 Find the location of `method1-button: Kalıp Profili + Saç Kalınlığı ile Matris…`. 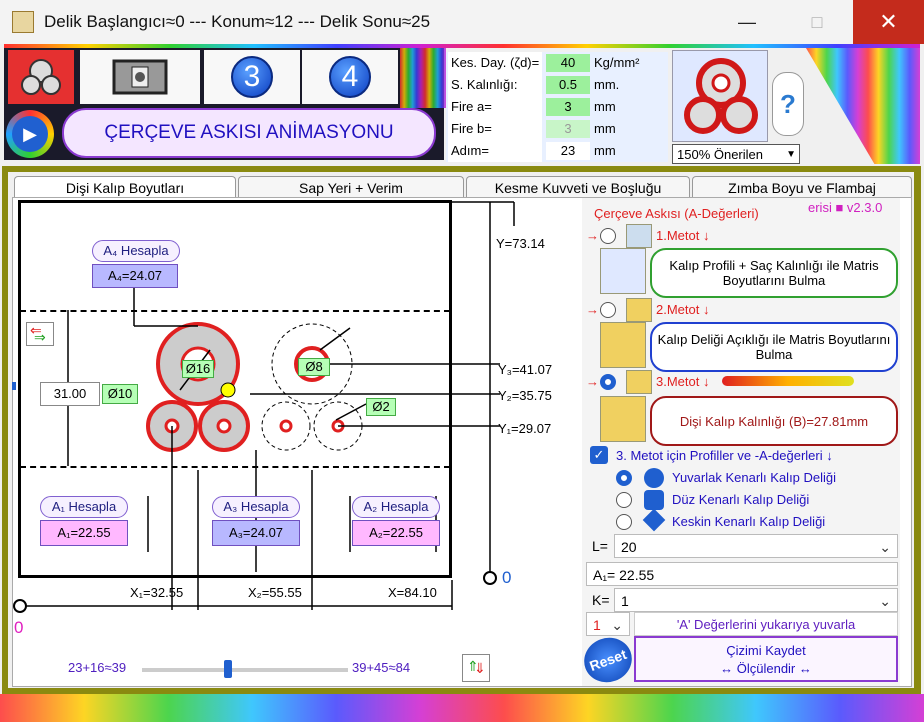

method1-button: Kalıp Profili + Saç Kalınlığı ile Matris… is located at coordinates (774, 273).